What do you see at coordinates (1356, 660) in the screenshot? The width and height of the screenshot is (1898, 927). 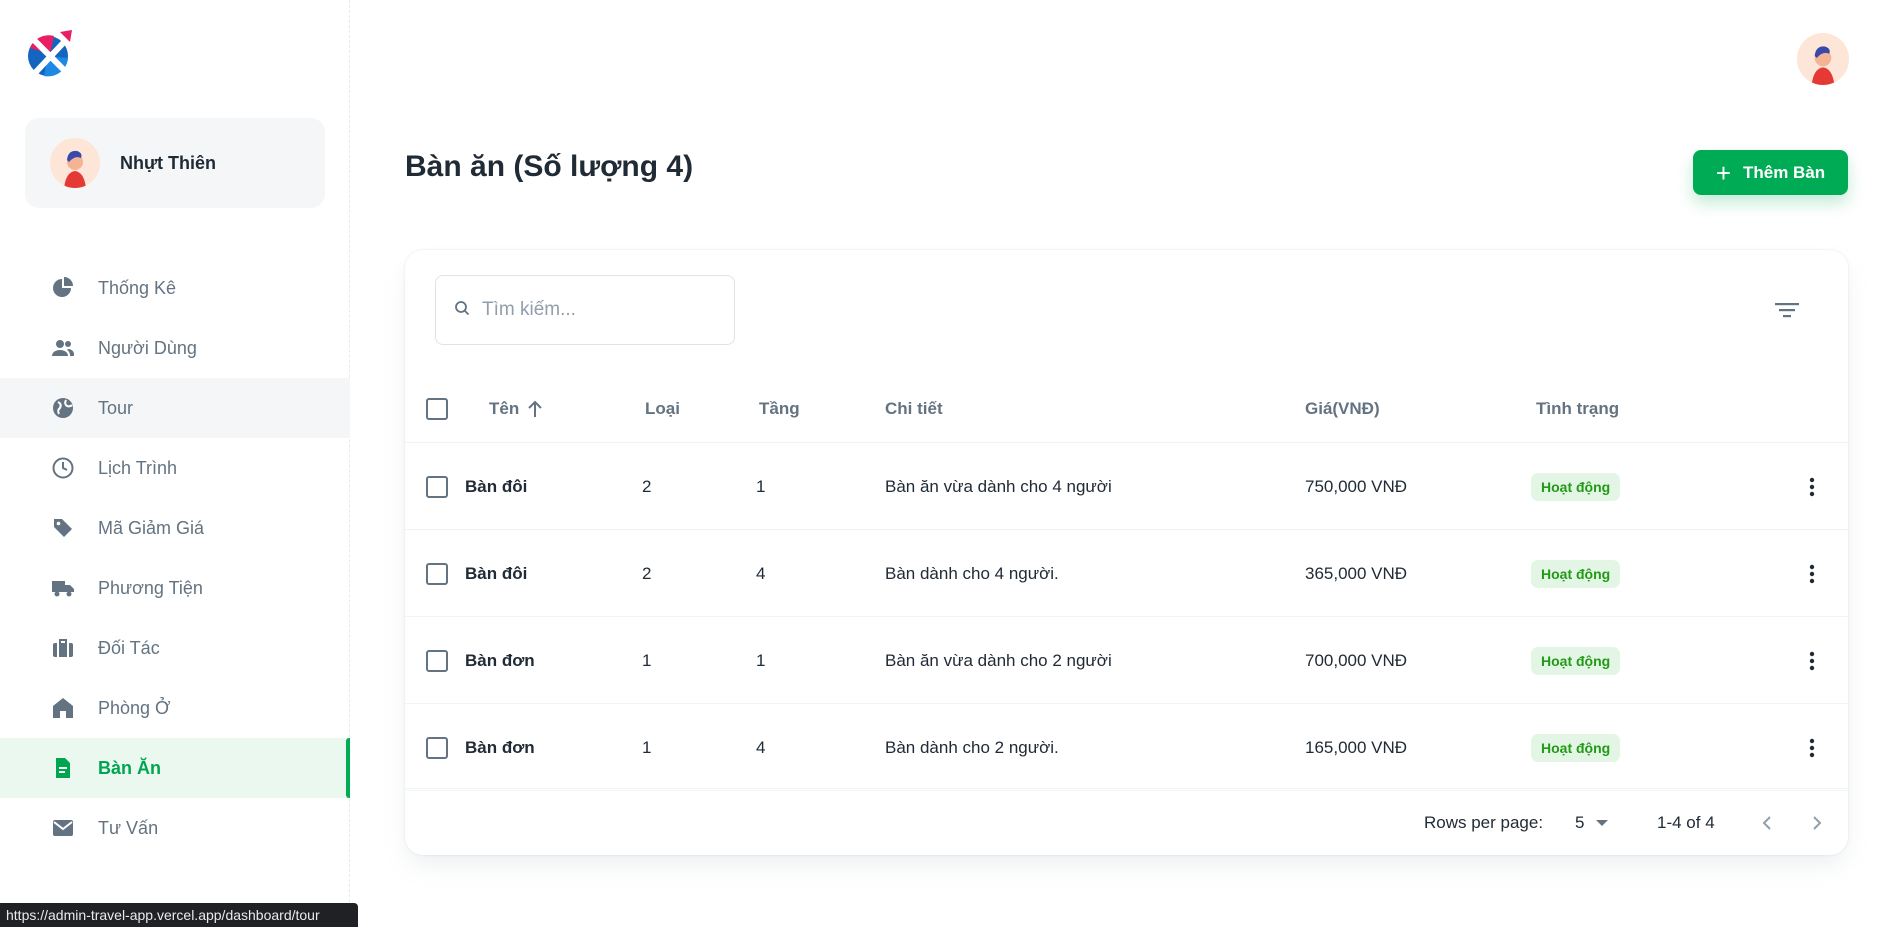 I see `cell-price: 700,000 VNĐ` at bounding box center [1356, 660].